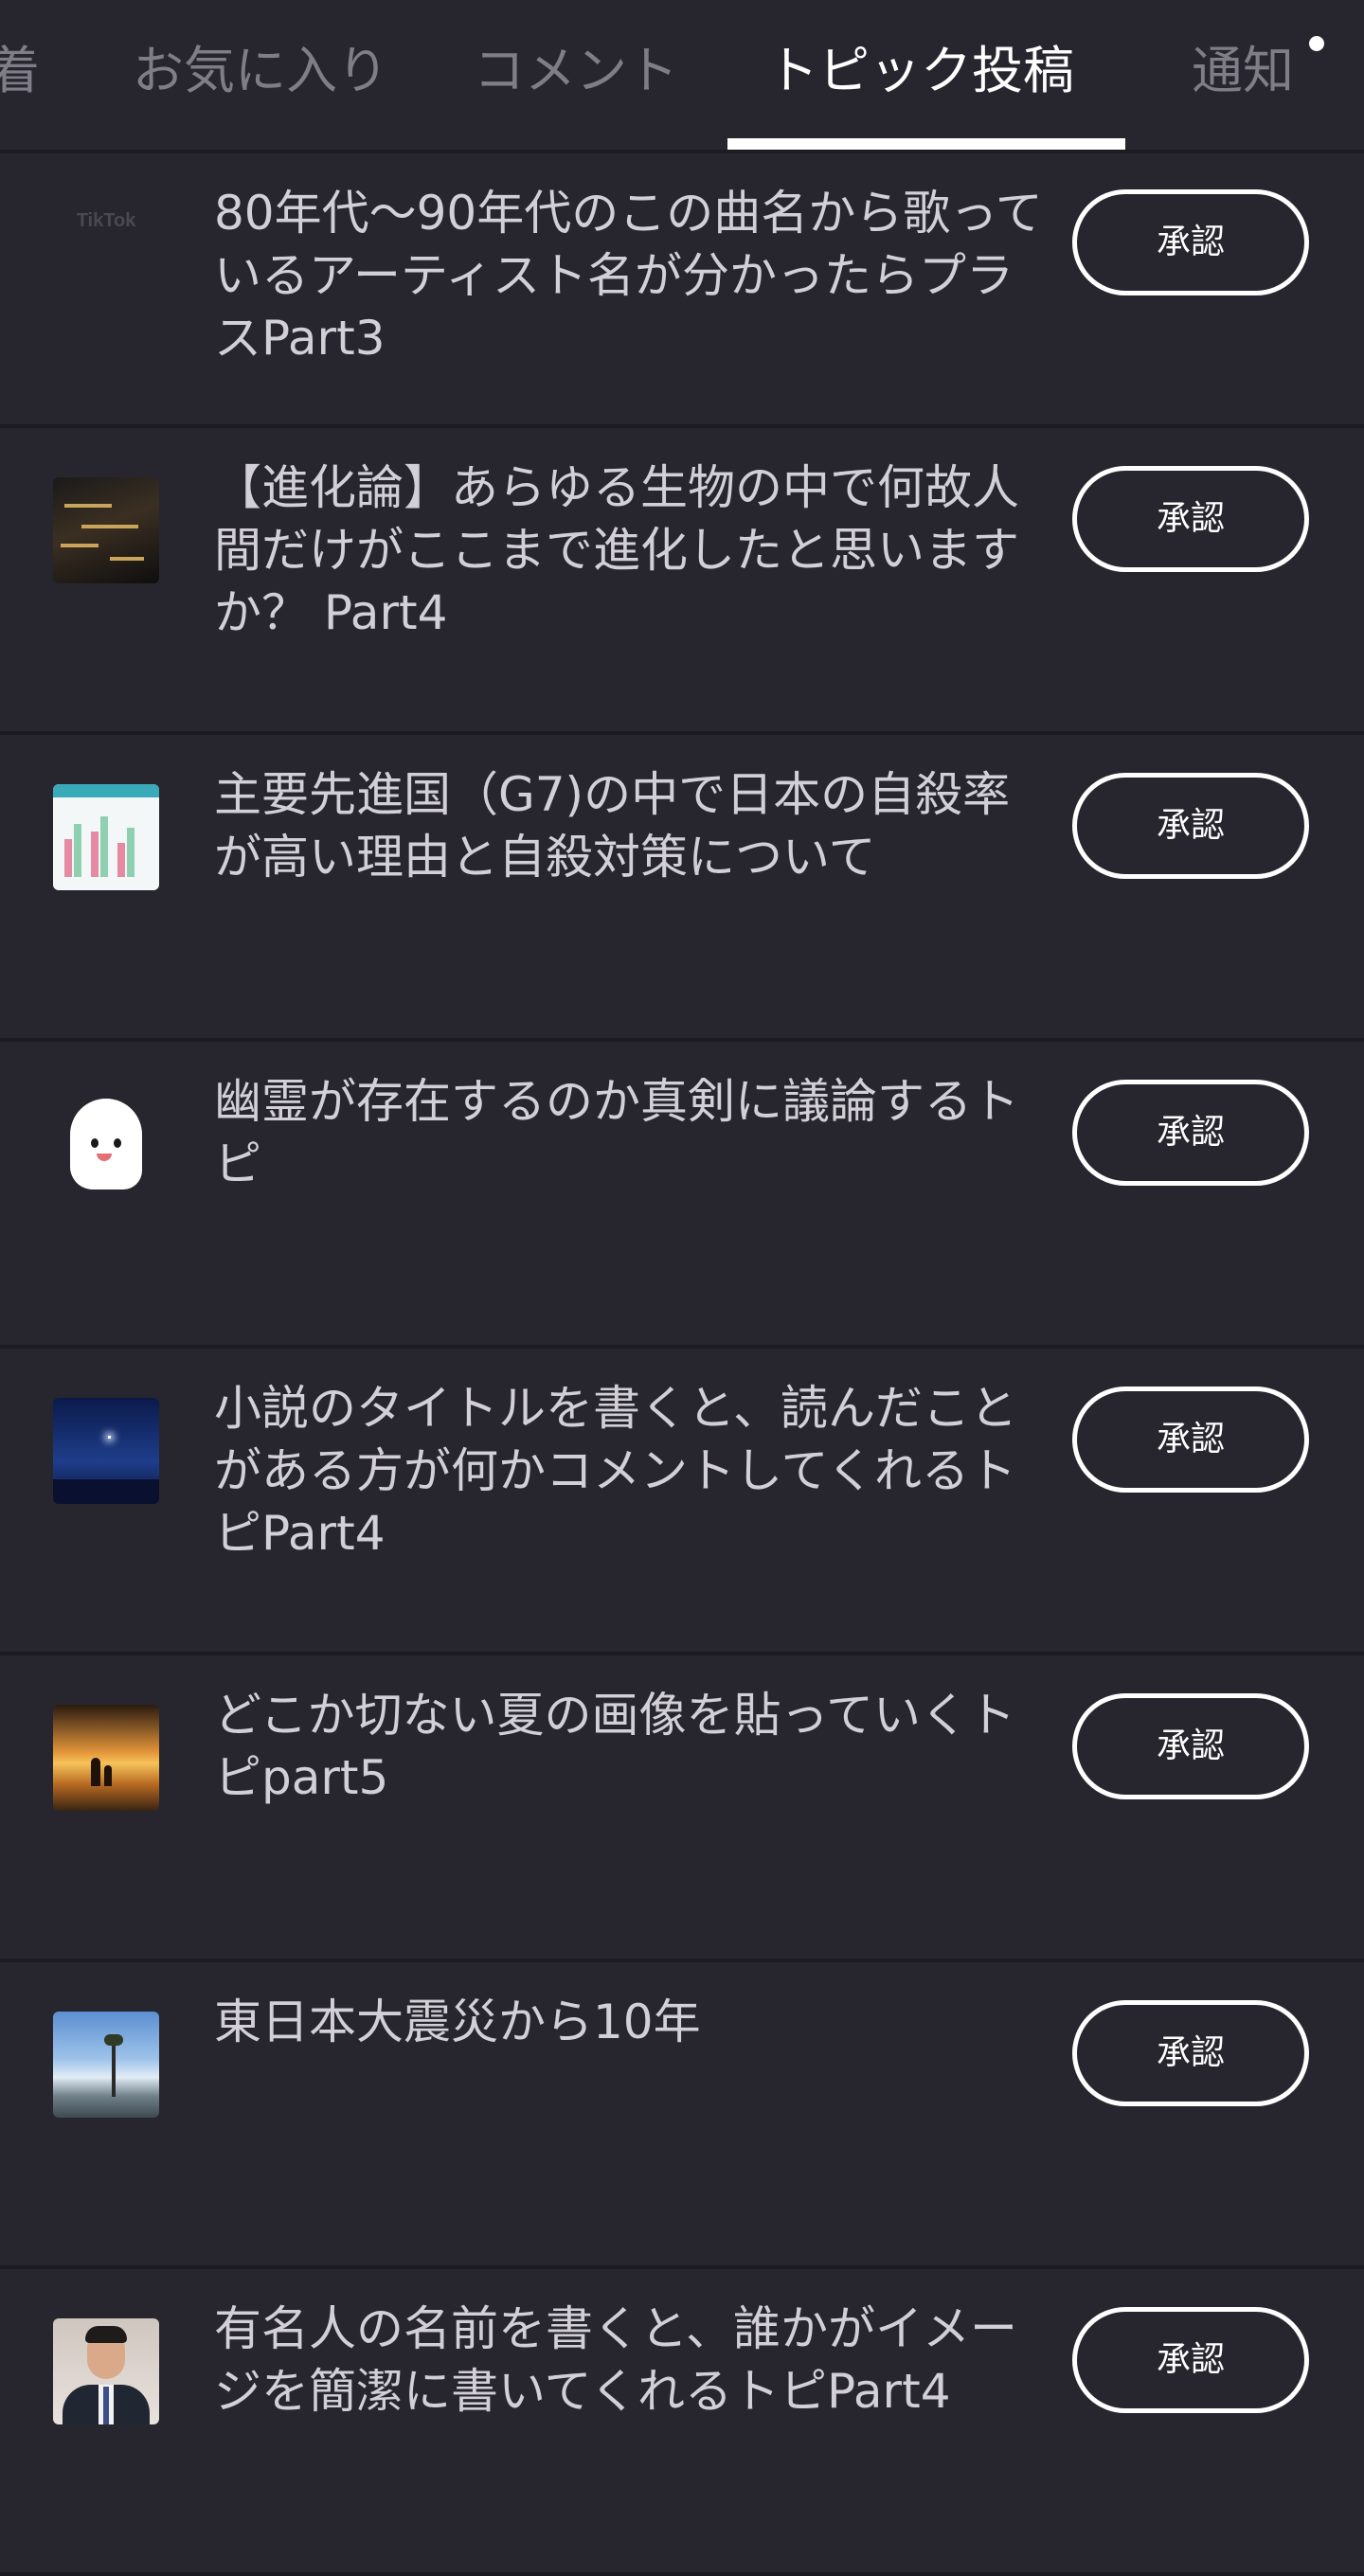  Describe the element at coordinates (260, 71) in the screenshot. I see `tab-favorites: お気に入り` at that location.